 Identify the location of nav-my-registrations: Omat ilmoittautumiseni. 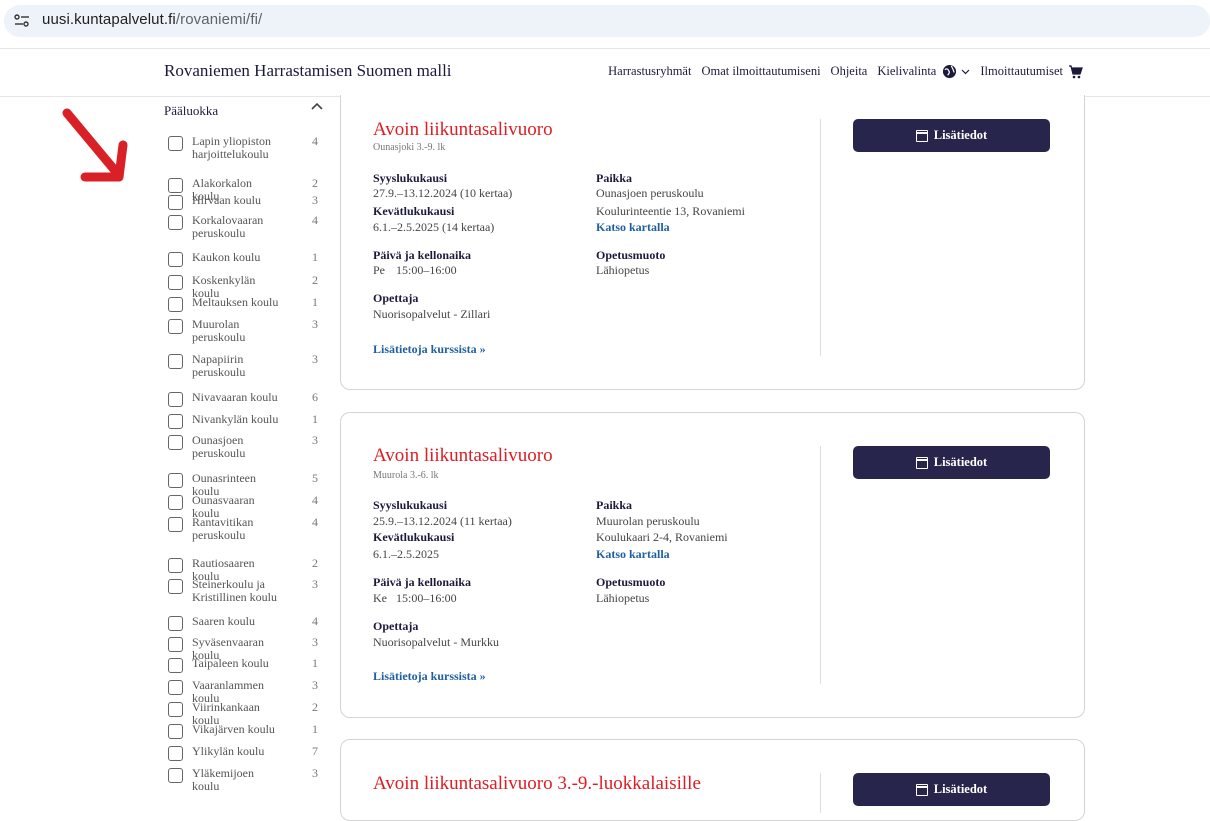
(760, 71).